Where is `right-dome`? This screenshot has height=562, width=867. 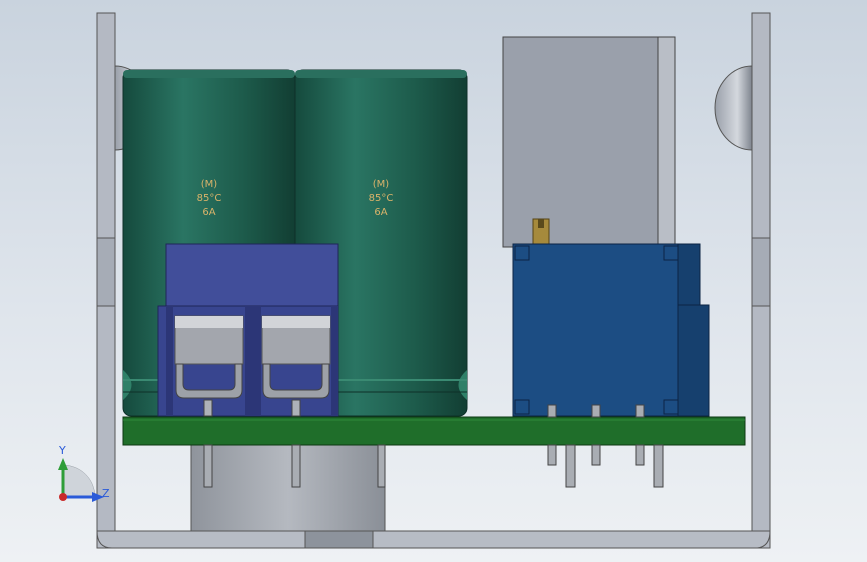
right-dome is located at coordinates (733, 108).